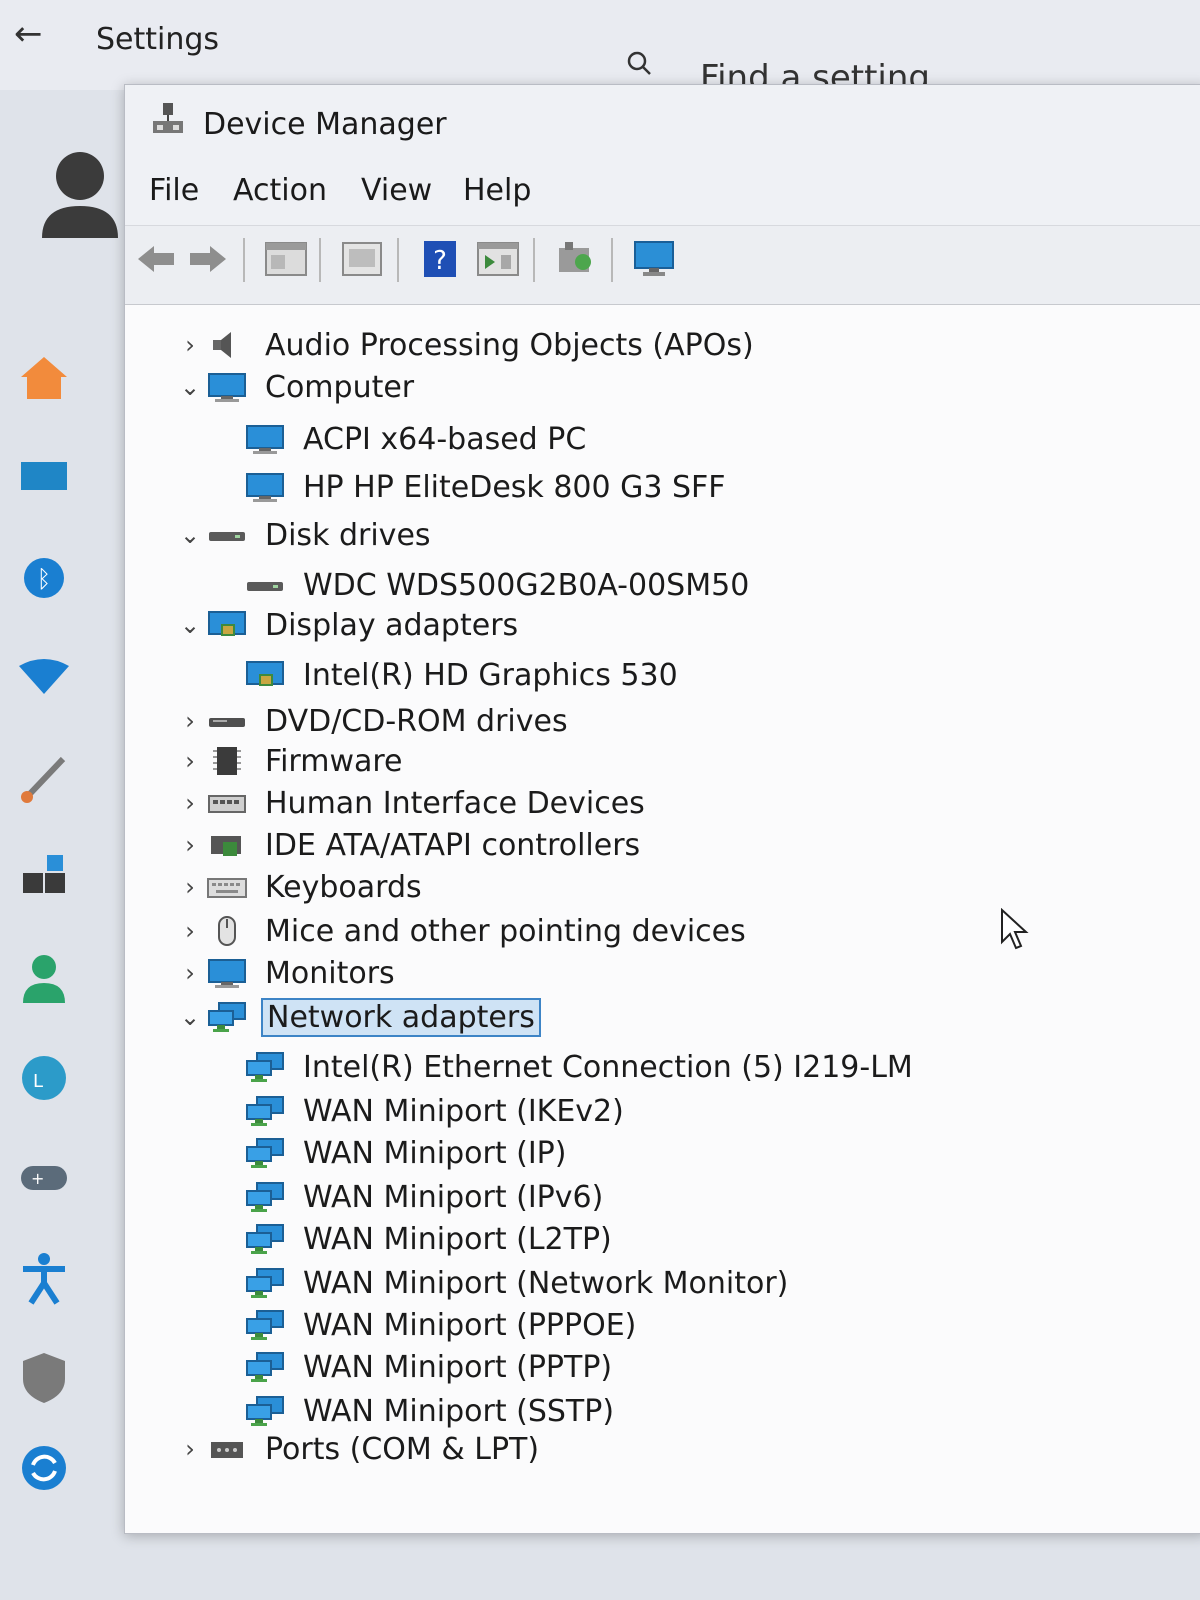 This screenshot has width=1200, height=1600. What do you see at coordinates (505, 931) in the screenshot?
I see `tree-item-label: Mice and other pointing devices` at bounding box center [505, 931].